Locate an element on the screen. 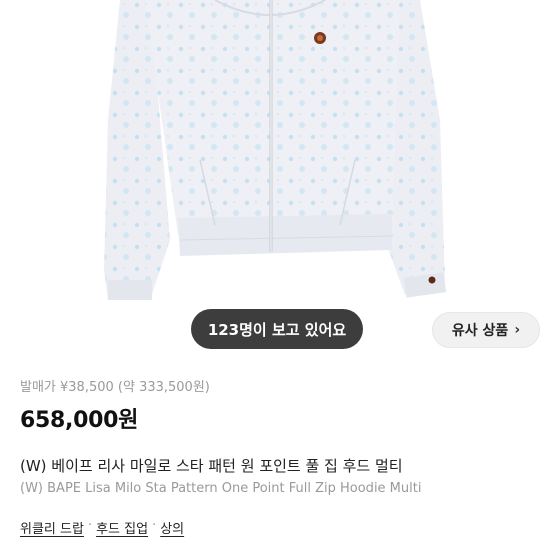  category-link-weekly-drop: 위클리 드랍 is located at coordinates (52, 527).